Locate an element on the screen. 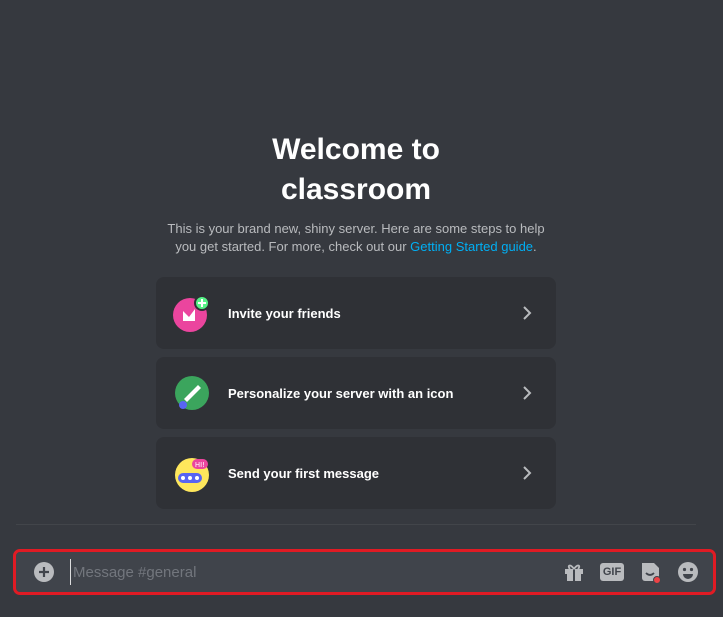  personalize-server-card: Personalize your server with an icon is located at coordinates (356, 393).